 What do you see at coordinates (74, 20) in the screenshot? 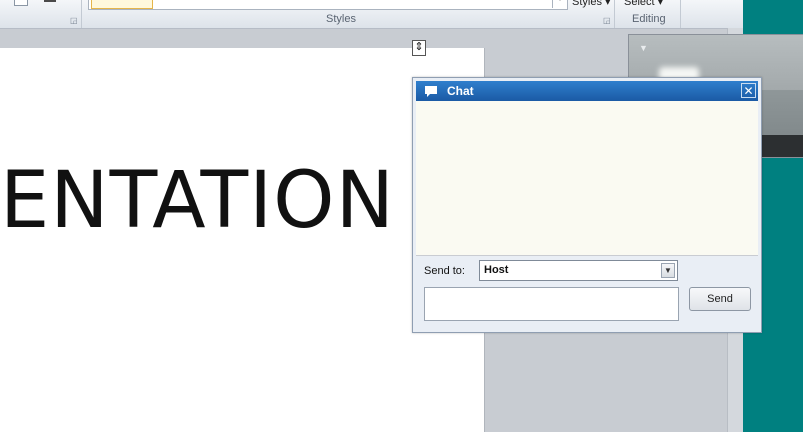
I see `dialog-launcher-icon: ◲` at bounding box center [74, 20].